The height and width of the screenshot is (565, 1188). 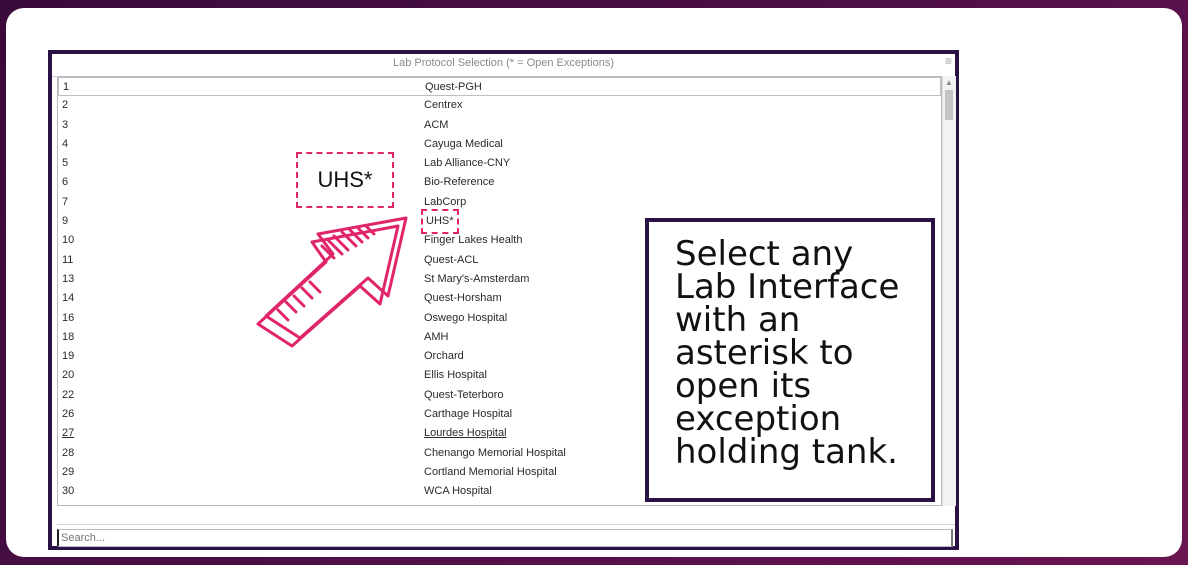 What do you see at coordinates (444, 356) in the screenshot?
I see `lab-name: Orchard` at bounding box center [444, 356].